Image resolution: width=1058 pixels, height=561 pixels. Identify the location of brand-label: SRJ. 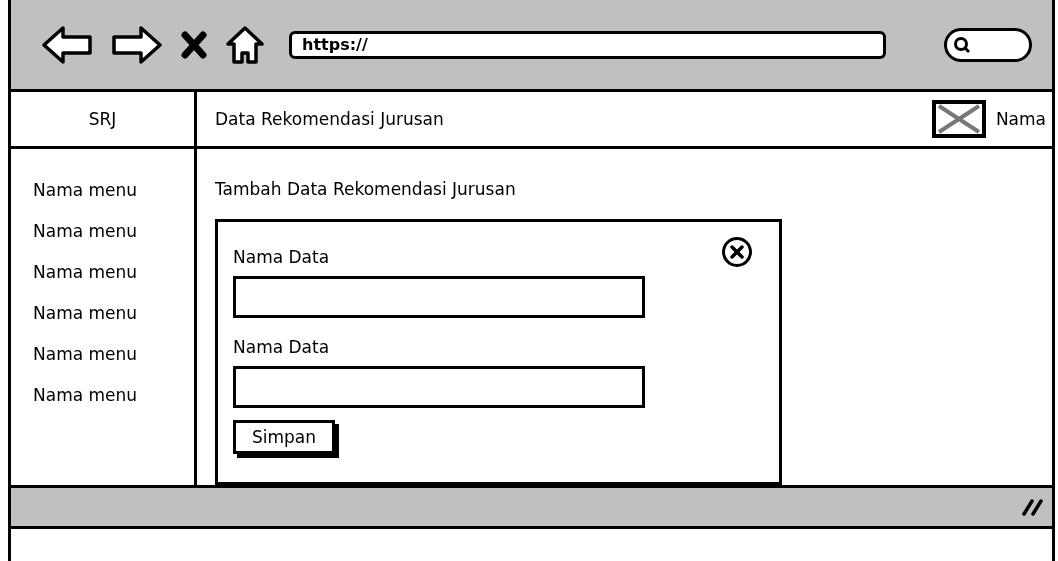
(102, 119).